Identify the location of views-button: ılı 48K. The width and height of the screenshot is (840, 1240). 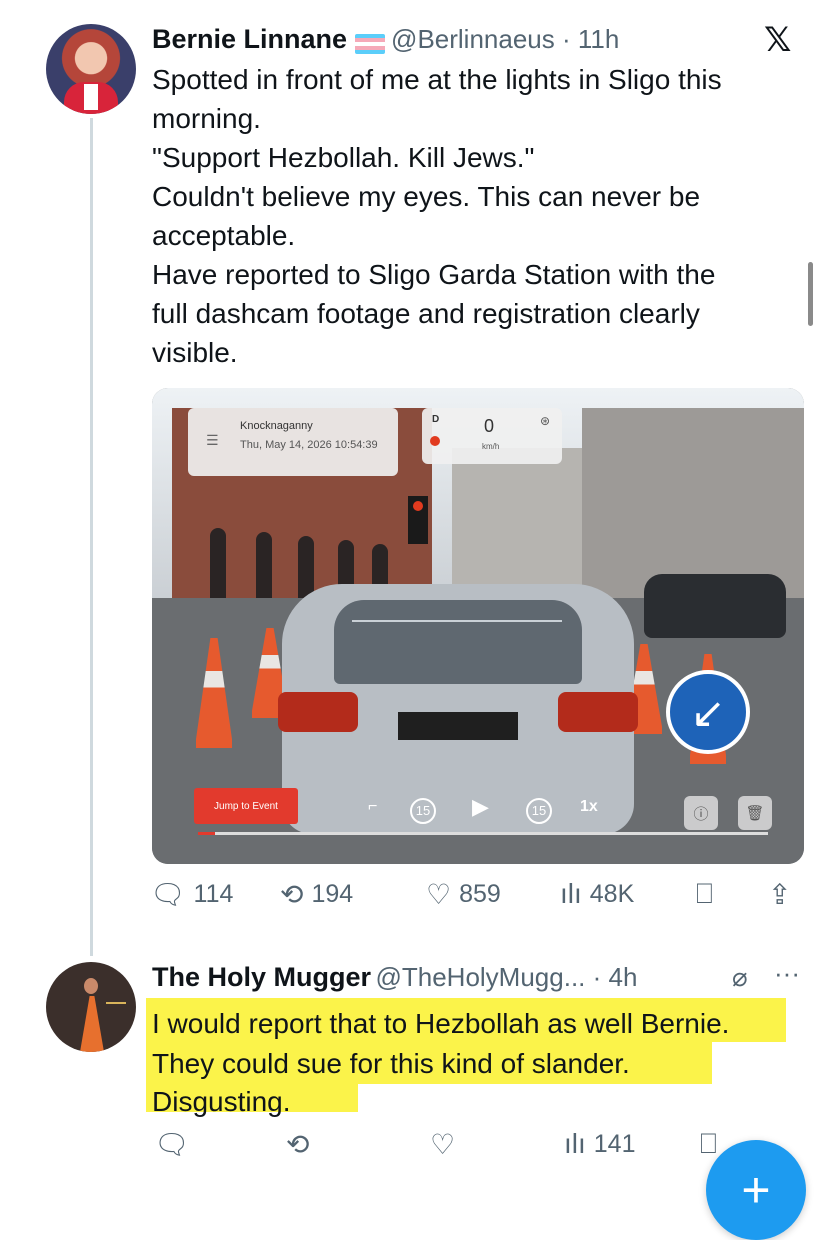
(597, 894).